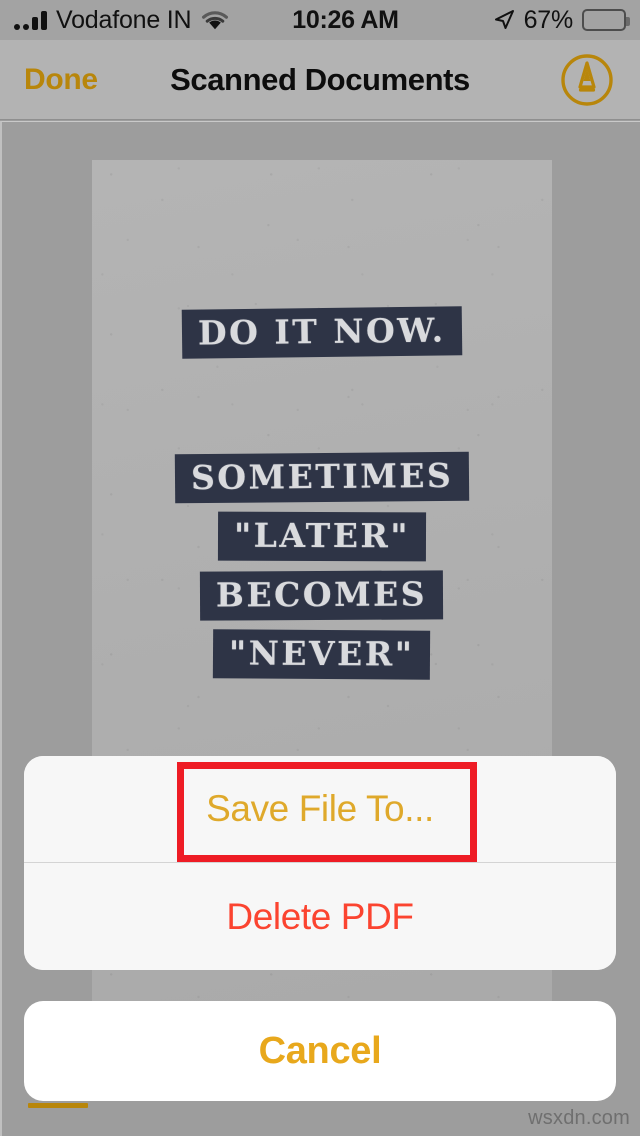 This screenshot has width=640, height=1136. I want to click on obscured-toolbar-item, so click(58, 1105).